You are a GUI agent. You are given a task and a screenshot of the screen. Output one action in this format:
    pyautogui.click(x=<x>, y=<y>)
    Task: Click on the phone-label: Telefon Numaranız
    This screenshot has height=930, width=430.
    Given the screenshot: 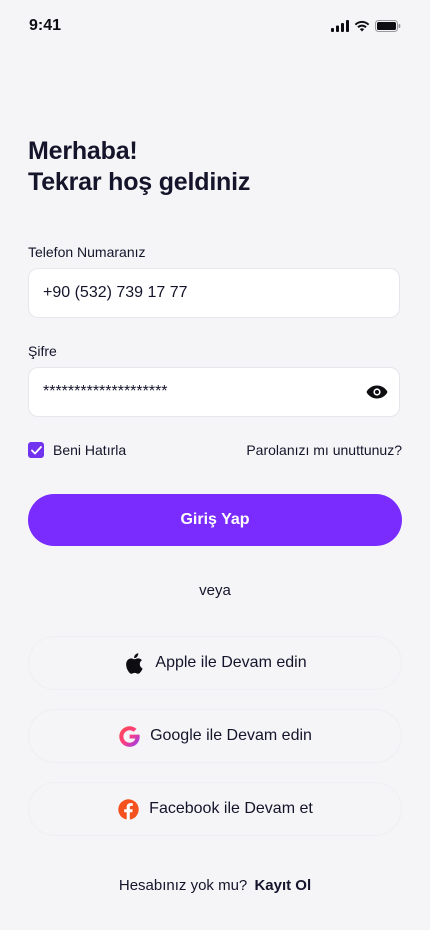 What is the action you would take?
    pyautogui.click(x=87, y=252)
    